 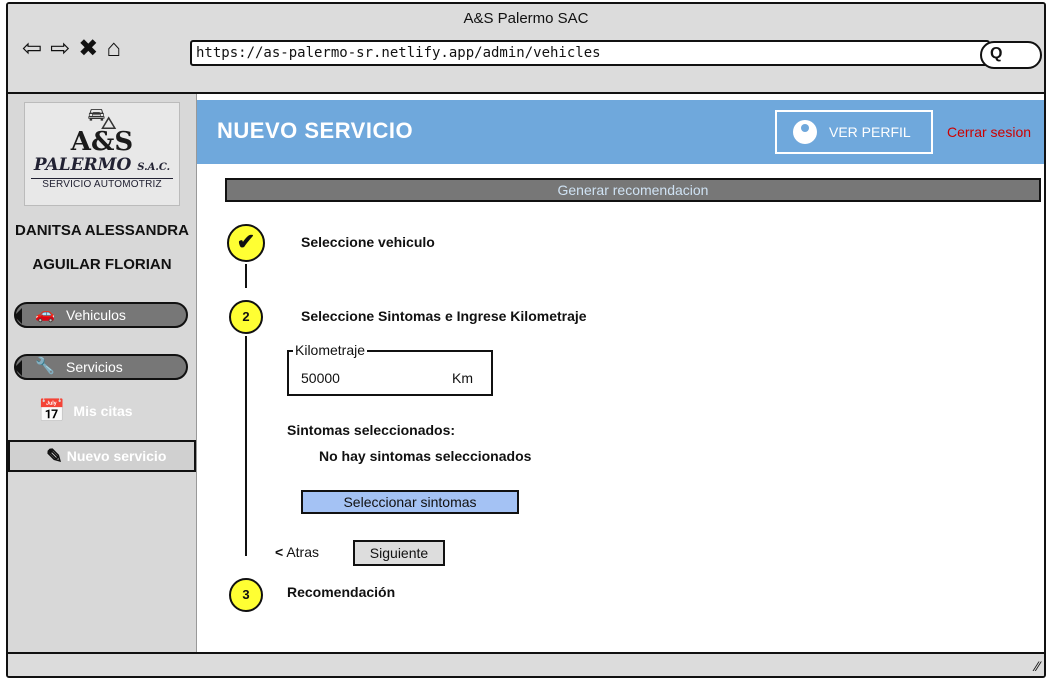 What do you see at coordinates (870, 132) in the screenshot?
I see `view-profile-label: VER PERFIL` at bounding box center [870, 132].